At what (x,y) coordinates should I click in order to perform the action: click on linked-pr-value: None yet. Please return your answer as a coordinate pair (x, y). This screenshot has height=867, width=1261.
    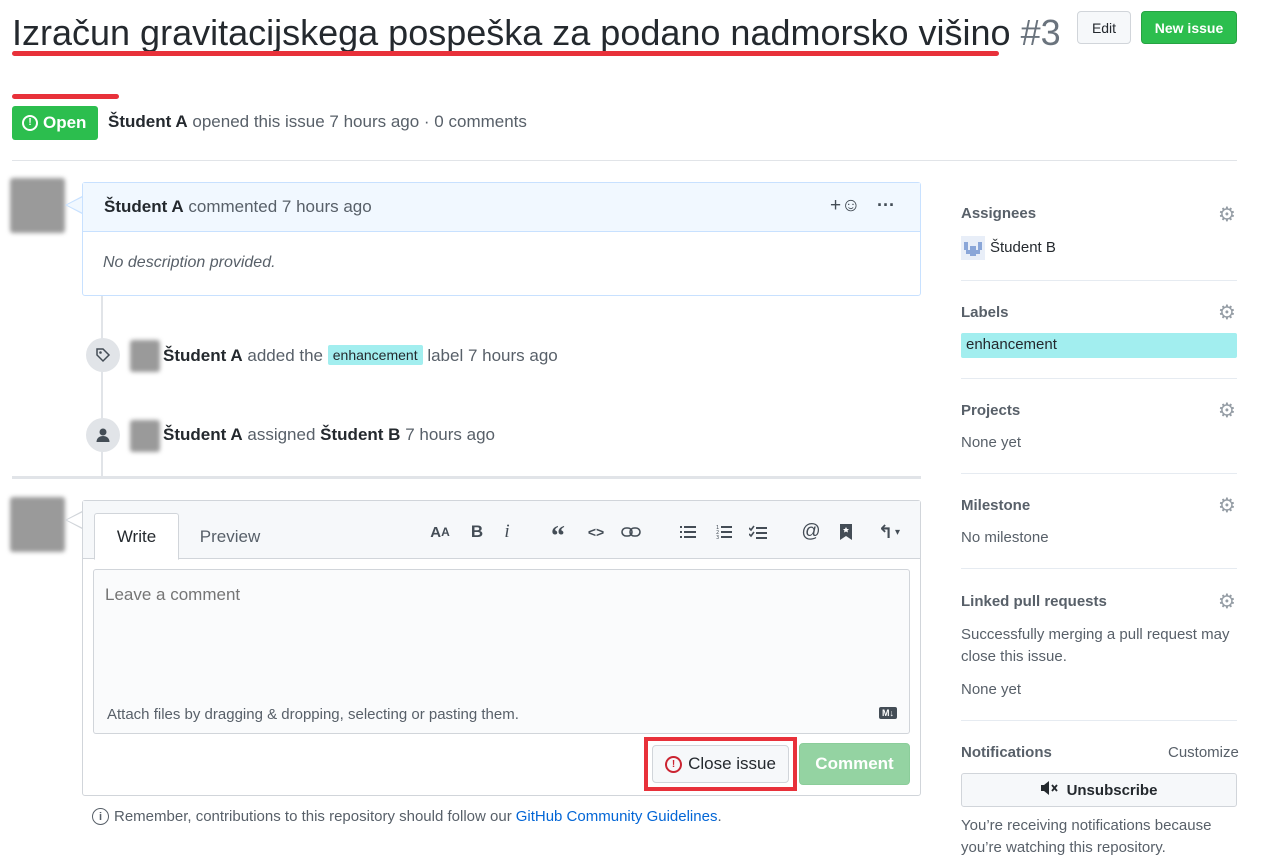
    Looking at the image, I should click on (991, 689).